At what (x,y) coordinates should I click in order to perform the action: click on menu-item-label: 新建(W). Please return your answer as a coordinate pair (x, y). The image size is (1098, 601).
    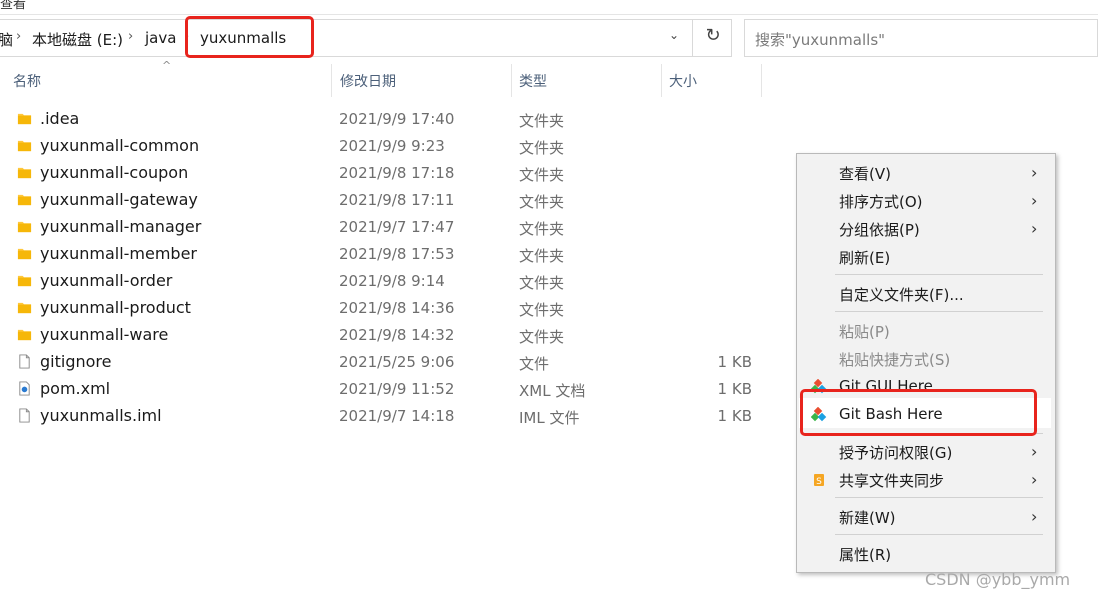
    Looking at the image, I should click on (867, 518).